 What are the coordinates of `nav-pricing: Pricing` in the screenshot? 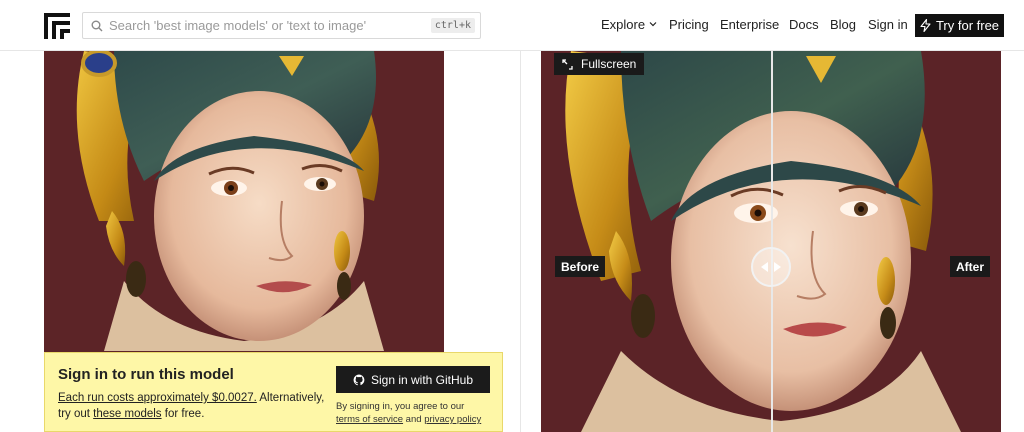 It's located at (689, 24).